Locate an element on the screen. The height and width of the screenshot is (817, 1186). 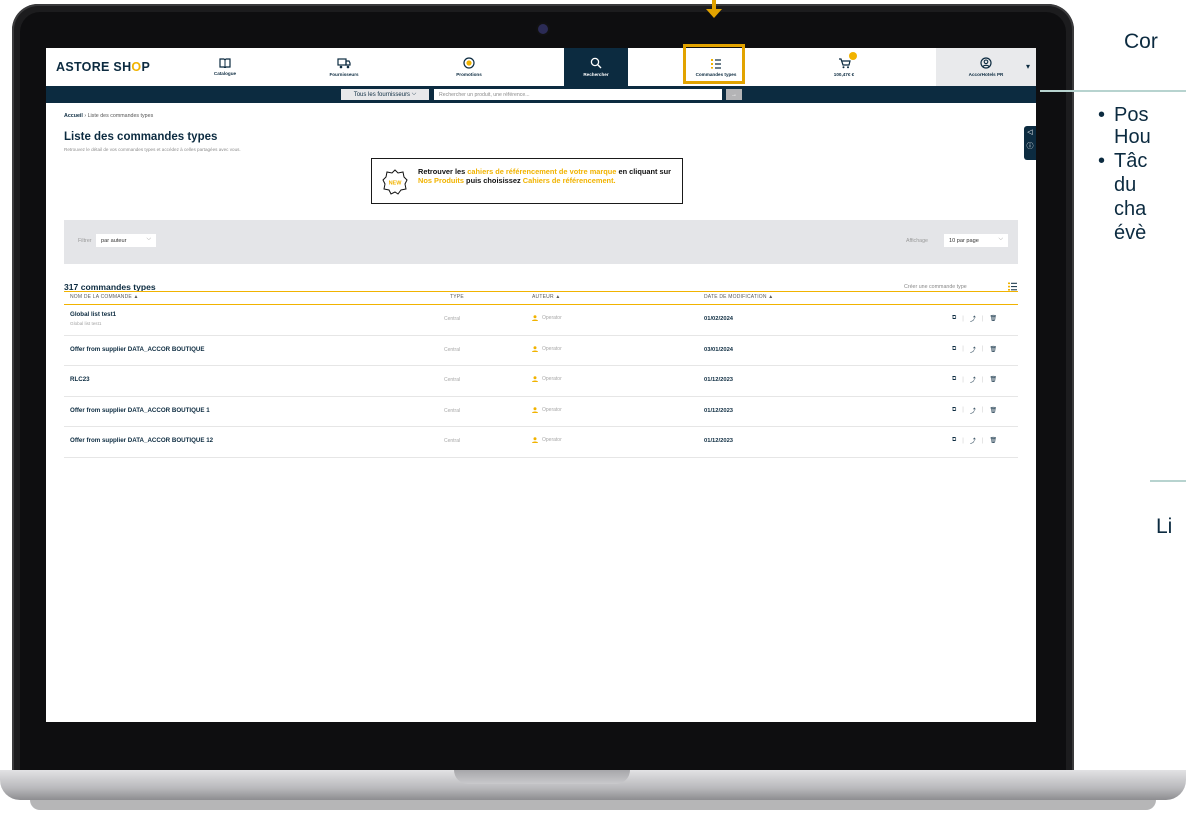
logo-text-end: P is located at coordinates (146, 67).